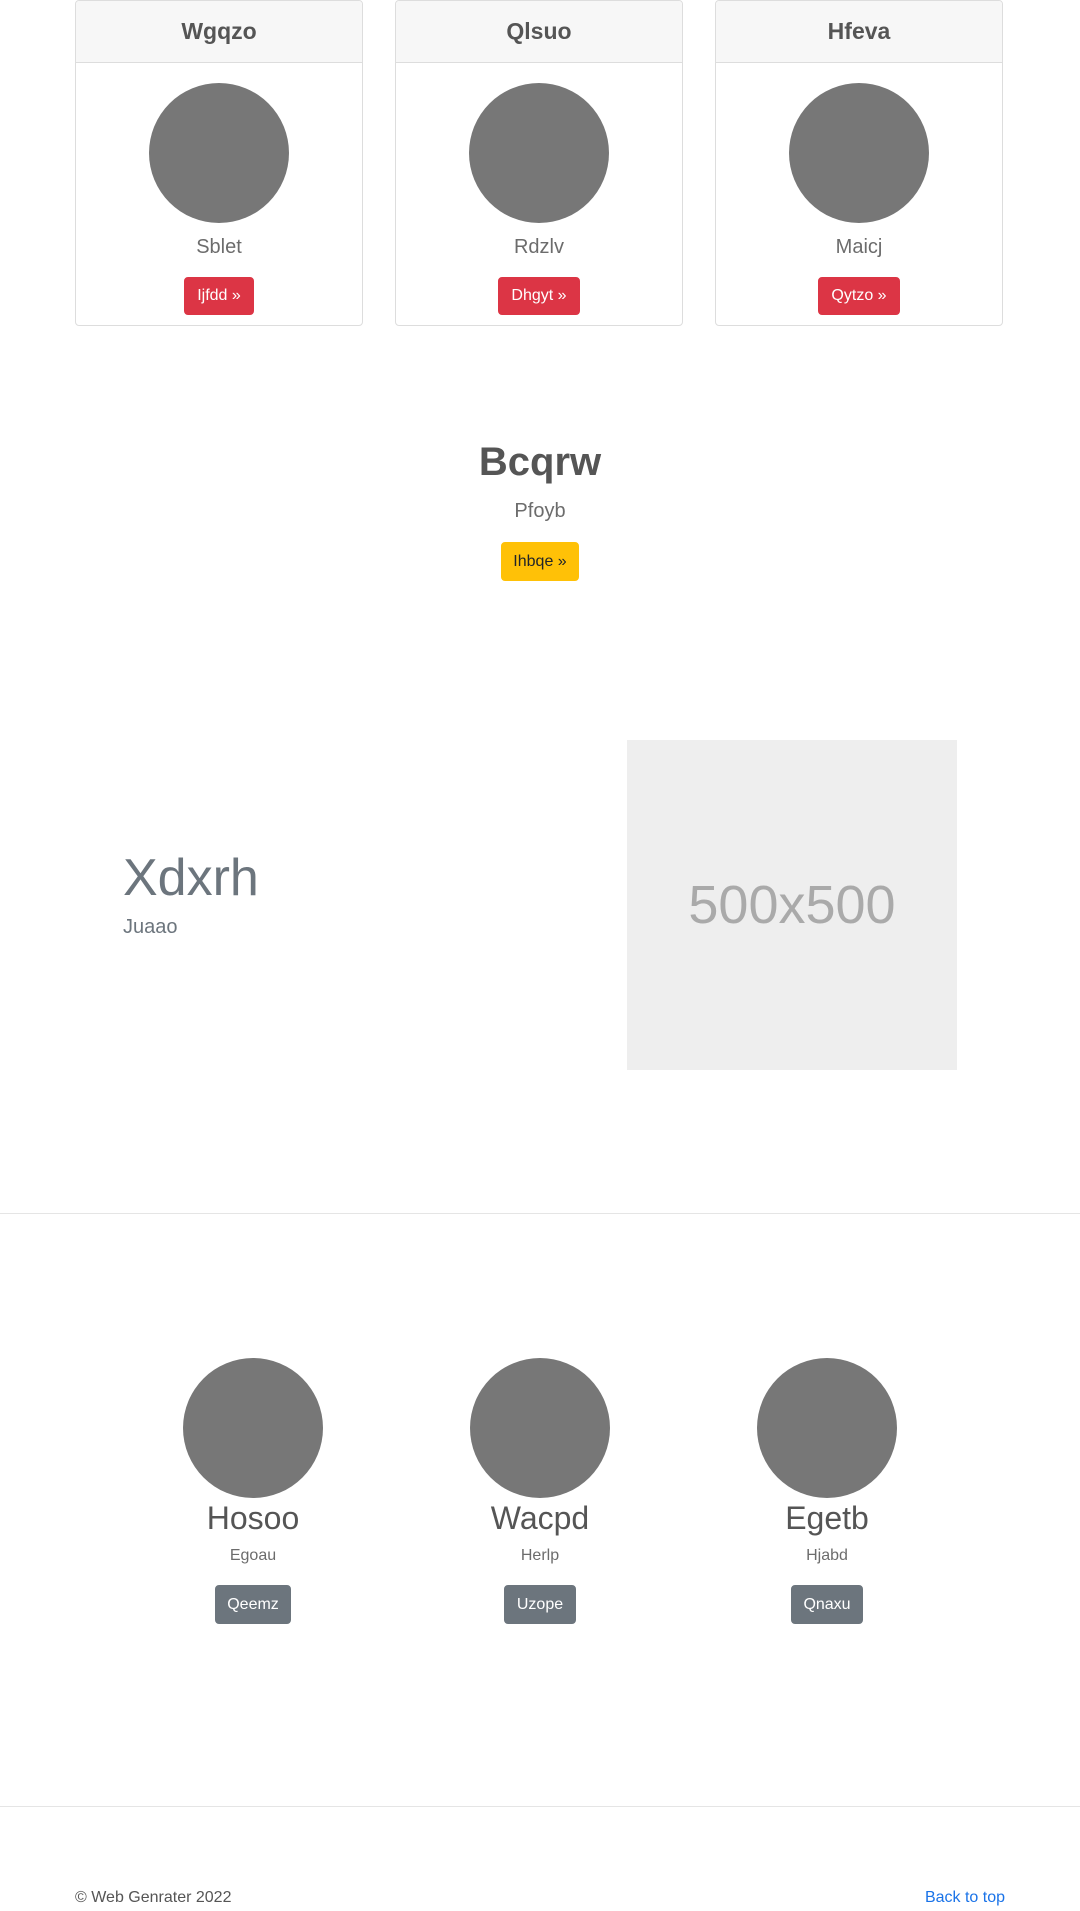  Describe the element at coordinates (219, 32) in the screenshot. I see `card-title: Wgqzo` at that location.